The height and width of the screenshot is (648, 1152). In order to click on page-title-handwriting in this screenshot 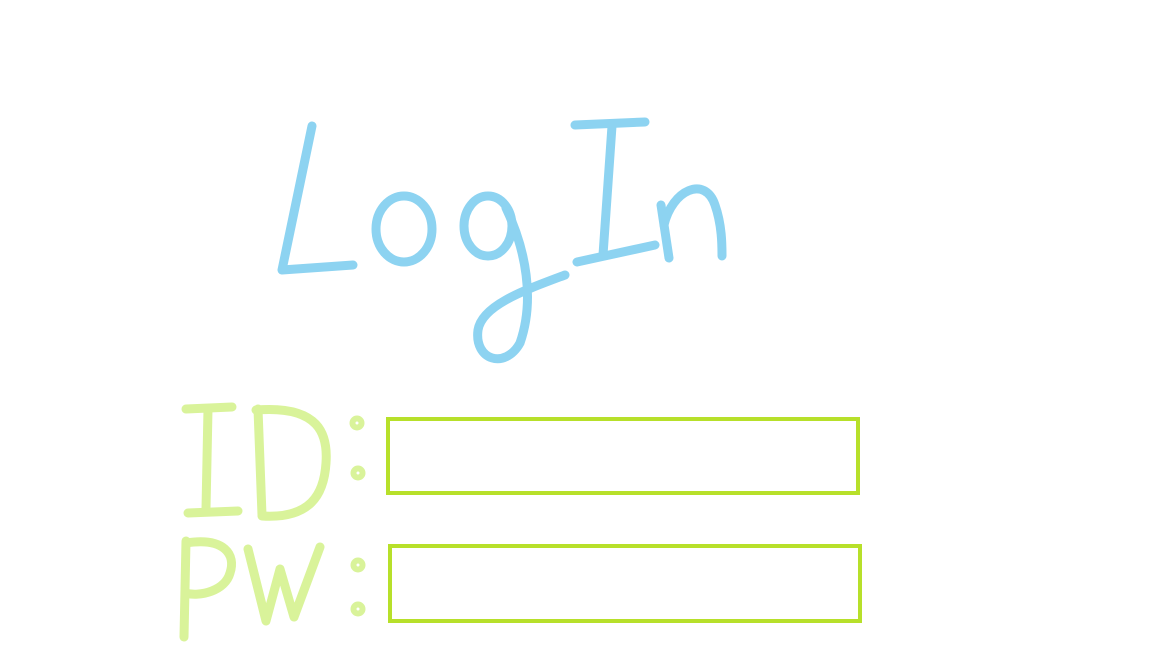, I will do `click(502, 240)`.